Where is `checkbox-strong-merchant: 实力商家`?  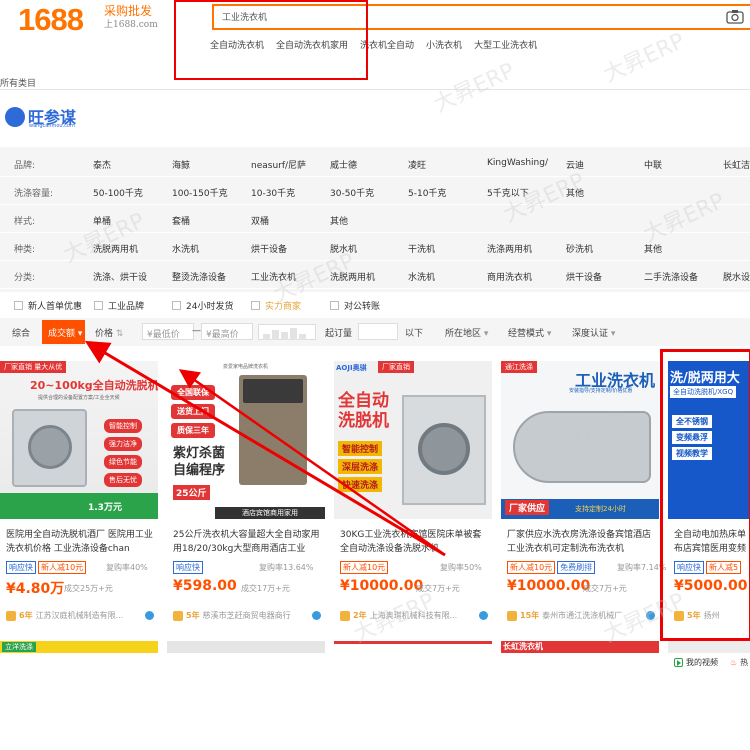
checkbox-strong-merchant: 实力商家 is located at coordinates (276, 305).